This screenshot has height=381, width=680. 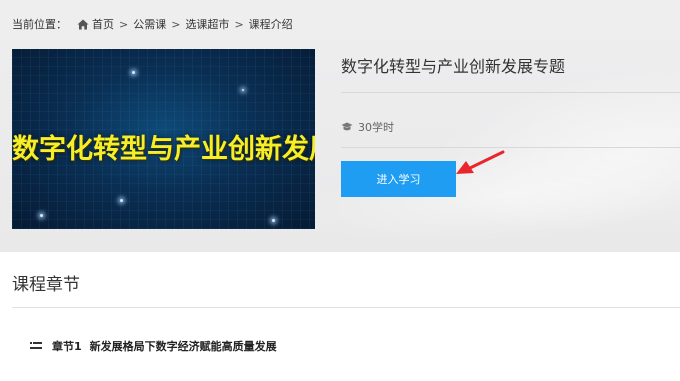 What do you see at coordinates (46, 285) in the screenshot?
I see `chapters-section-title: 课程章节` at bounding box center [46, 285].